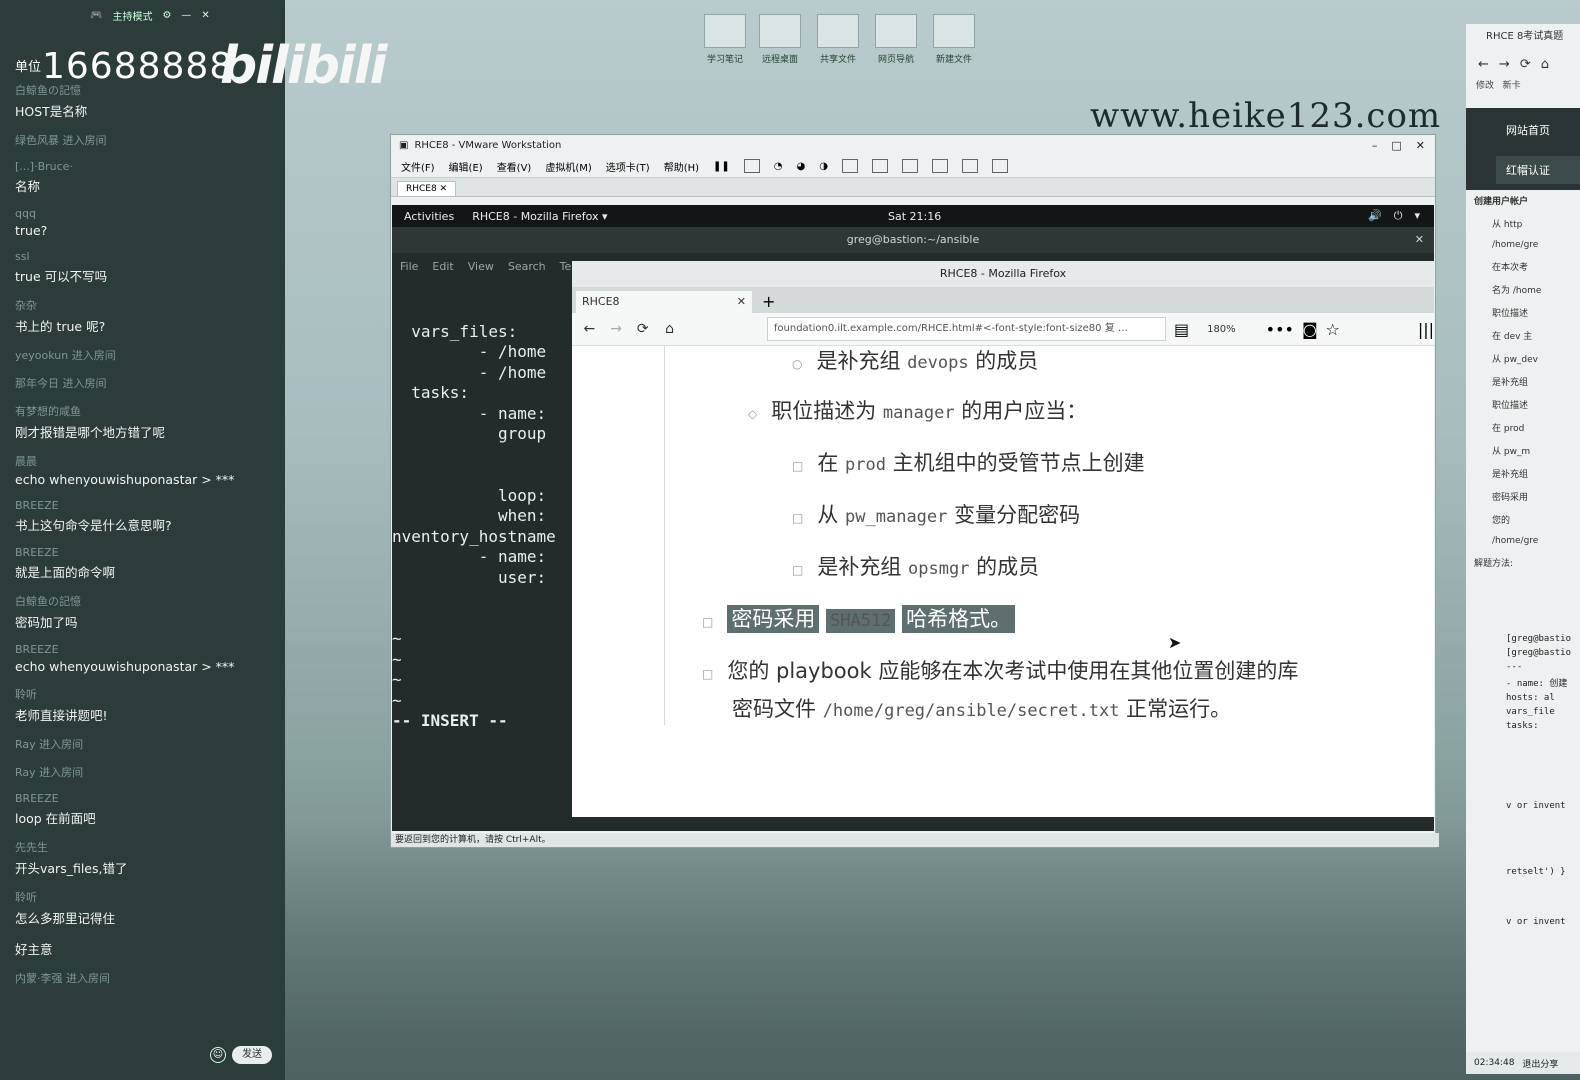  Describe the element at coordinates (751, 166) in the screenshot. I see `send-keys-icon` at that location.